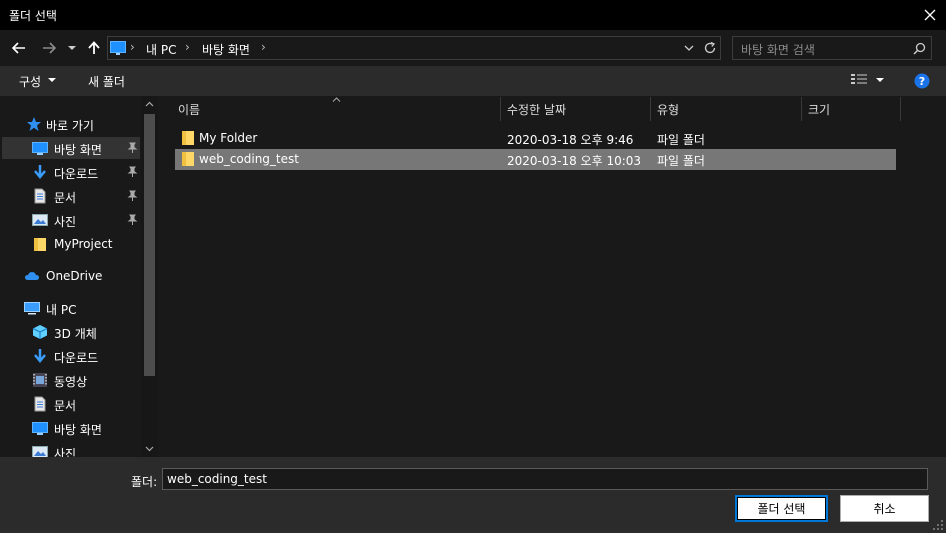 This screenshot has width=946, height=533. I want to click on close-button, so click(930, 15).